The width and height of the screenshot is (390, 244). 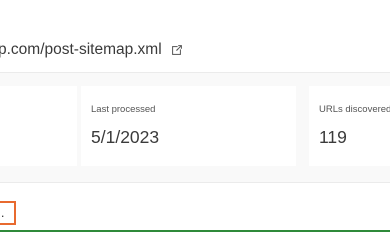 What do you see at coordinates (81, 50) in the screenshot?
I see `sitemap-url-text: p.com/post-sitemap.xml` at bounding box center [81, 50].